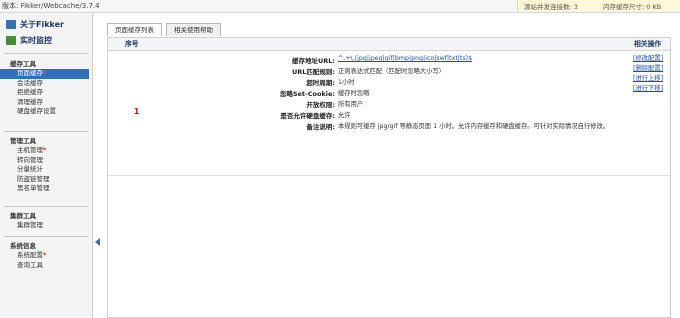  I want to click on sidebar-item-system-config: 系统配置*, so click(46, 256).